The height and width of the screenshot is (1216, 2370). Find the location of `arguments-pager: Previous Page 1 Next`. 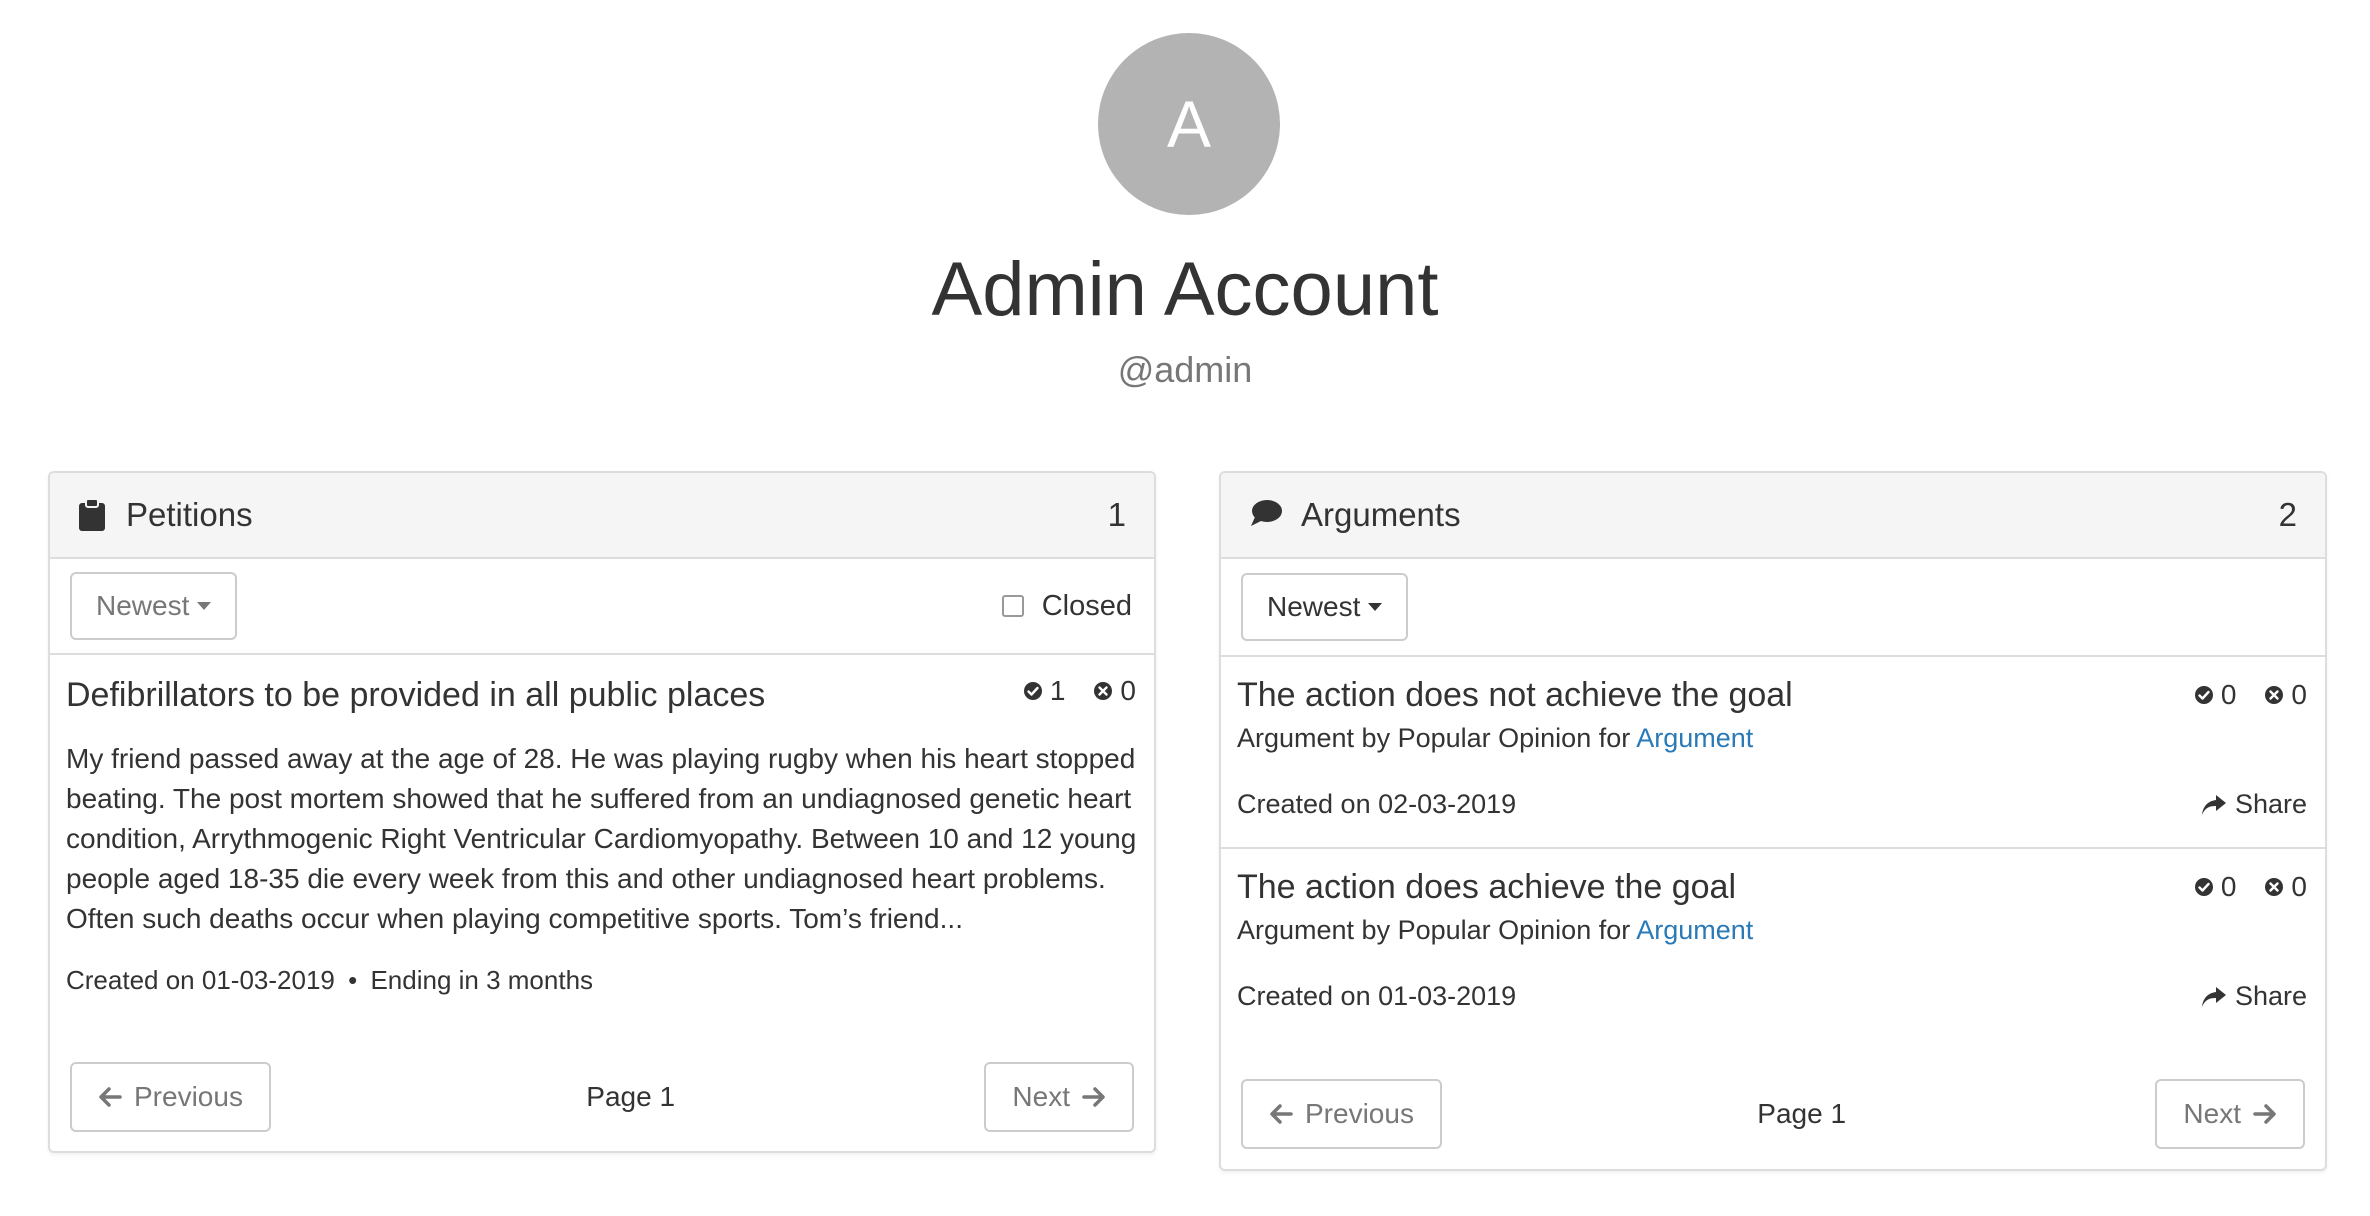

arguments-pager: Previous Page 1 Next is located at coordinates (1773, 1114).